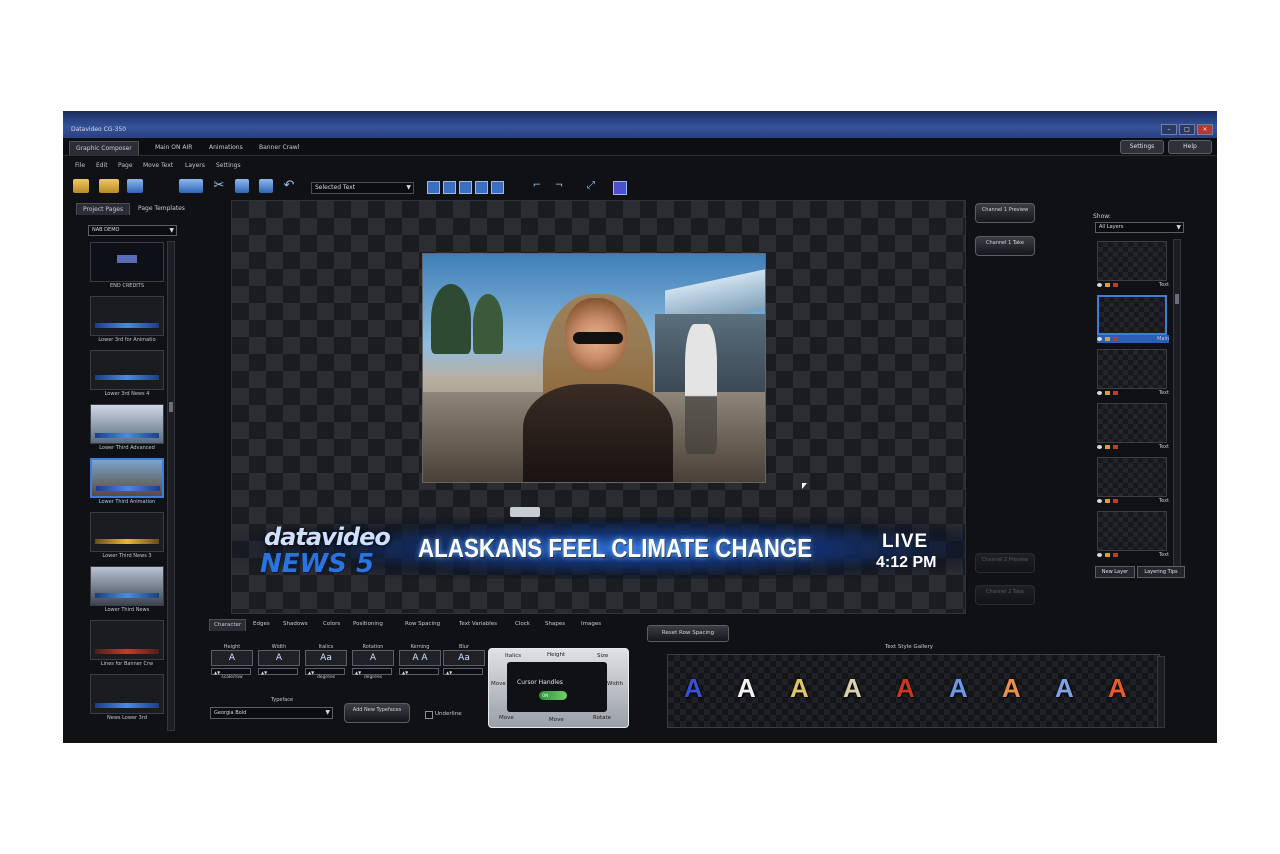 The image size is (1280, 854). What do you see at coordinates (266, 186) in the screenshot?
I see `paste-icon` at bounding box center [266, 186].